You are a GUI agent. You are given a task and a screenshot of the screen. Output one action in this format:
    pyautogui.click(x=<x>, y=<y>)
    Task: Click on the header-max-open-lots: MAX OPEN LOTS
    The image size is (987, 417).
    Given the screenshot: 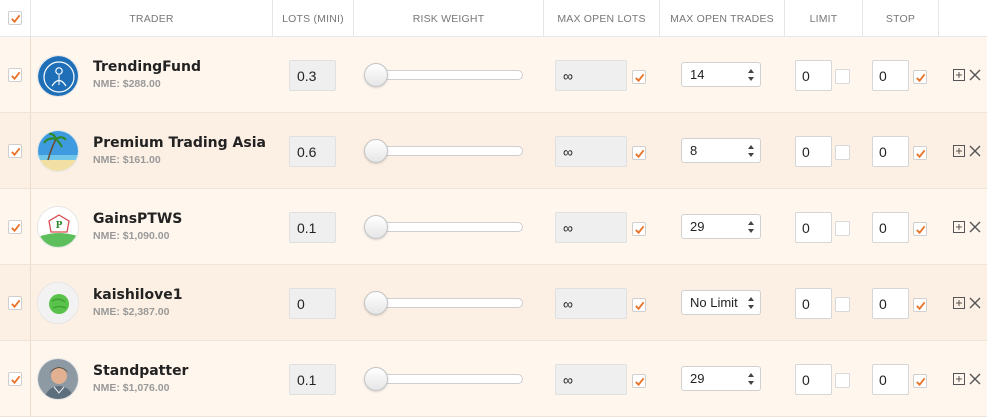 What is the action you would take?
    pyautogui.click(x=601, y=18)
    